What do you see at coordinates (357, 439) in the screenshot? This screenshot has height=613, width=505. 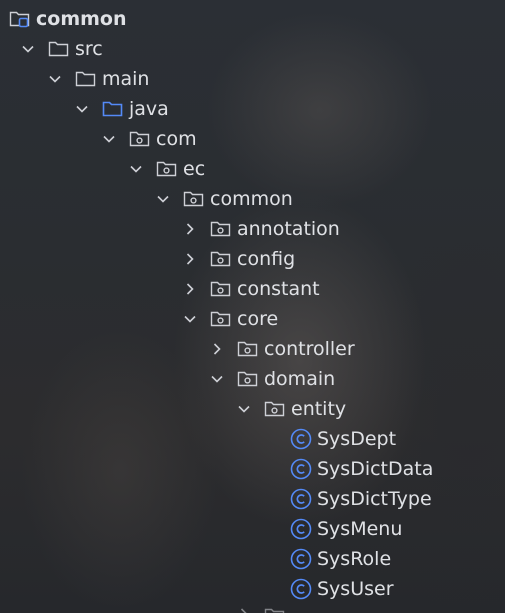 I see `class-name: SysDept` at bounding box center [357, 439].